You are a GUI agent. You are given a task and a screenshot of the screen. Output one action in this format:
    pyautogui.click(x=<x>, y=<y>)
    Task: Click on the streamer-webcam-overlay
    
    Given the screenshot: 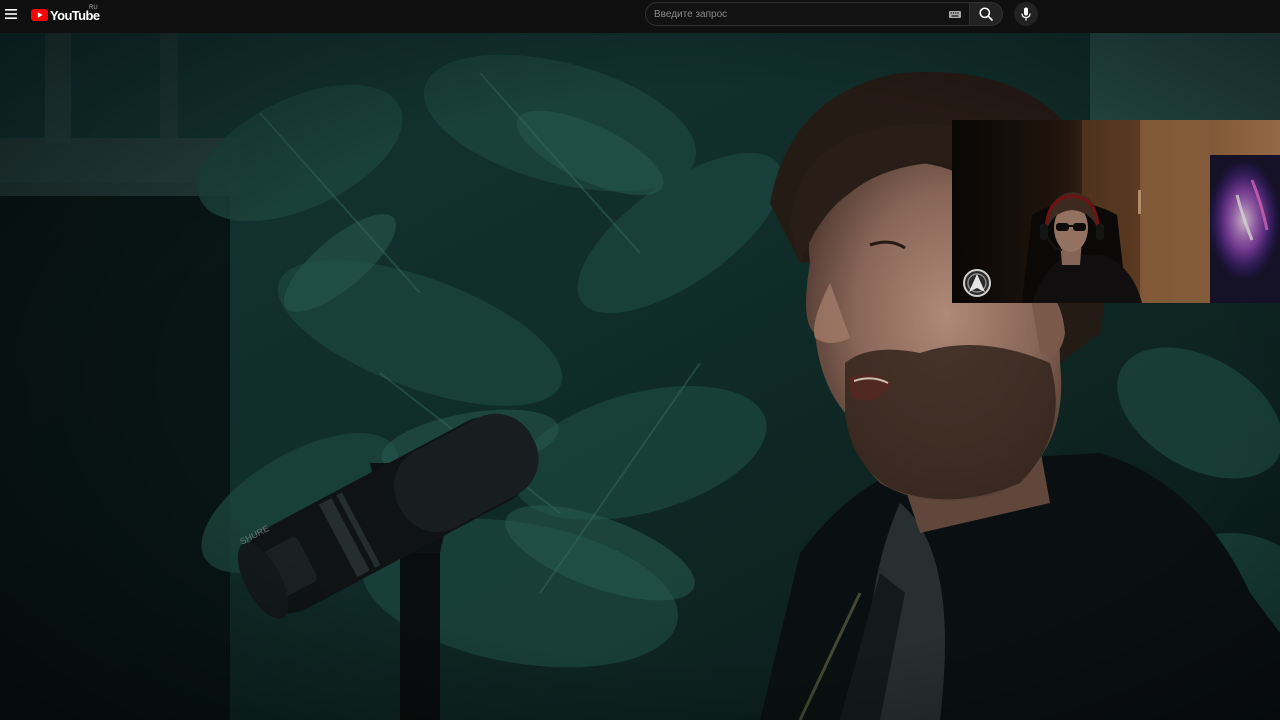 What is the action you would take?
    pyautogui.click(x=1116, y=211)
    